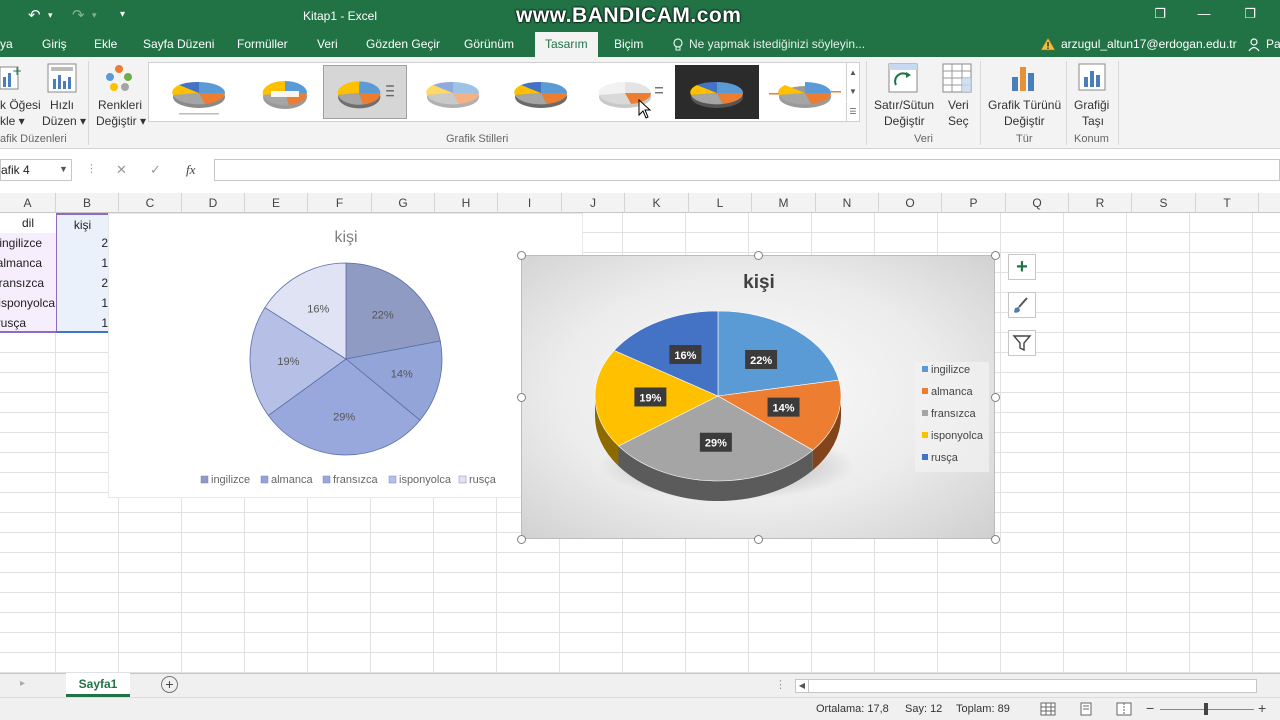 The width and height of the screenshot is (1280, 720). What do you see at coordinates (1250, 16) in the screenshot?
I see `restore-icon: ❐` at bounding box center [1250, 16].